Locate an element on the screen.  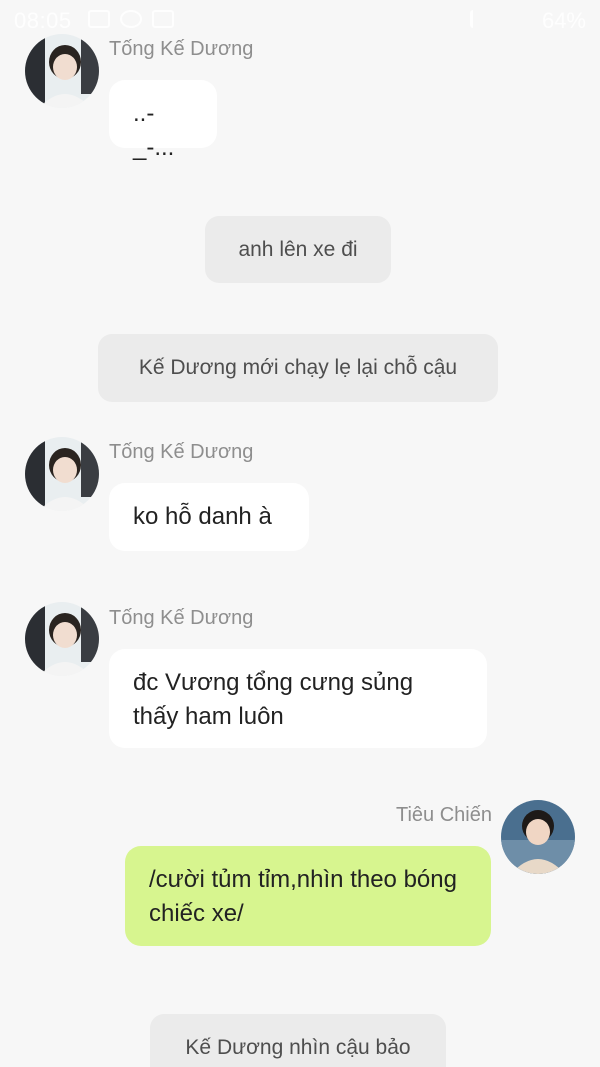
system-message-text: Kế Dương nhìn cậu bảo is located at coordinates (298, 1047).